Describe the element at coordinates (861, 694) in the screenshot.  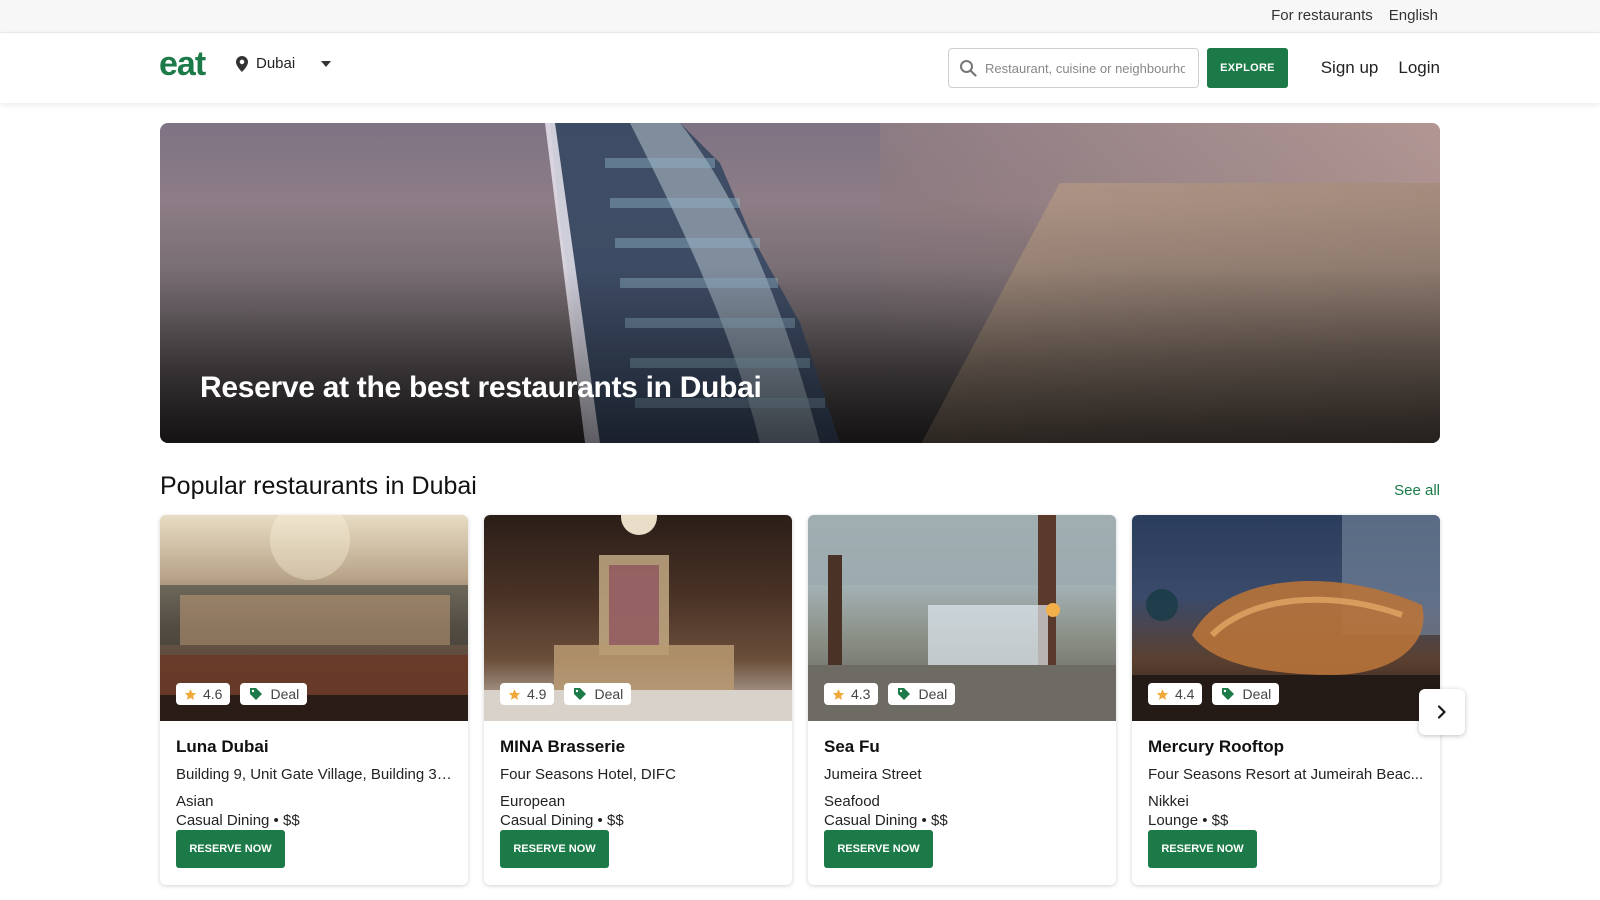
I see `rating-value: 4.3` at that location.